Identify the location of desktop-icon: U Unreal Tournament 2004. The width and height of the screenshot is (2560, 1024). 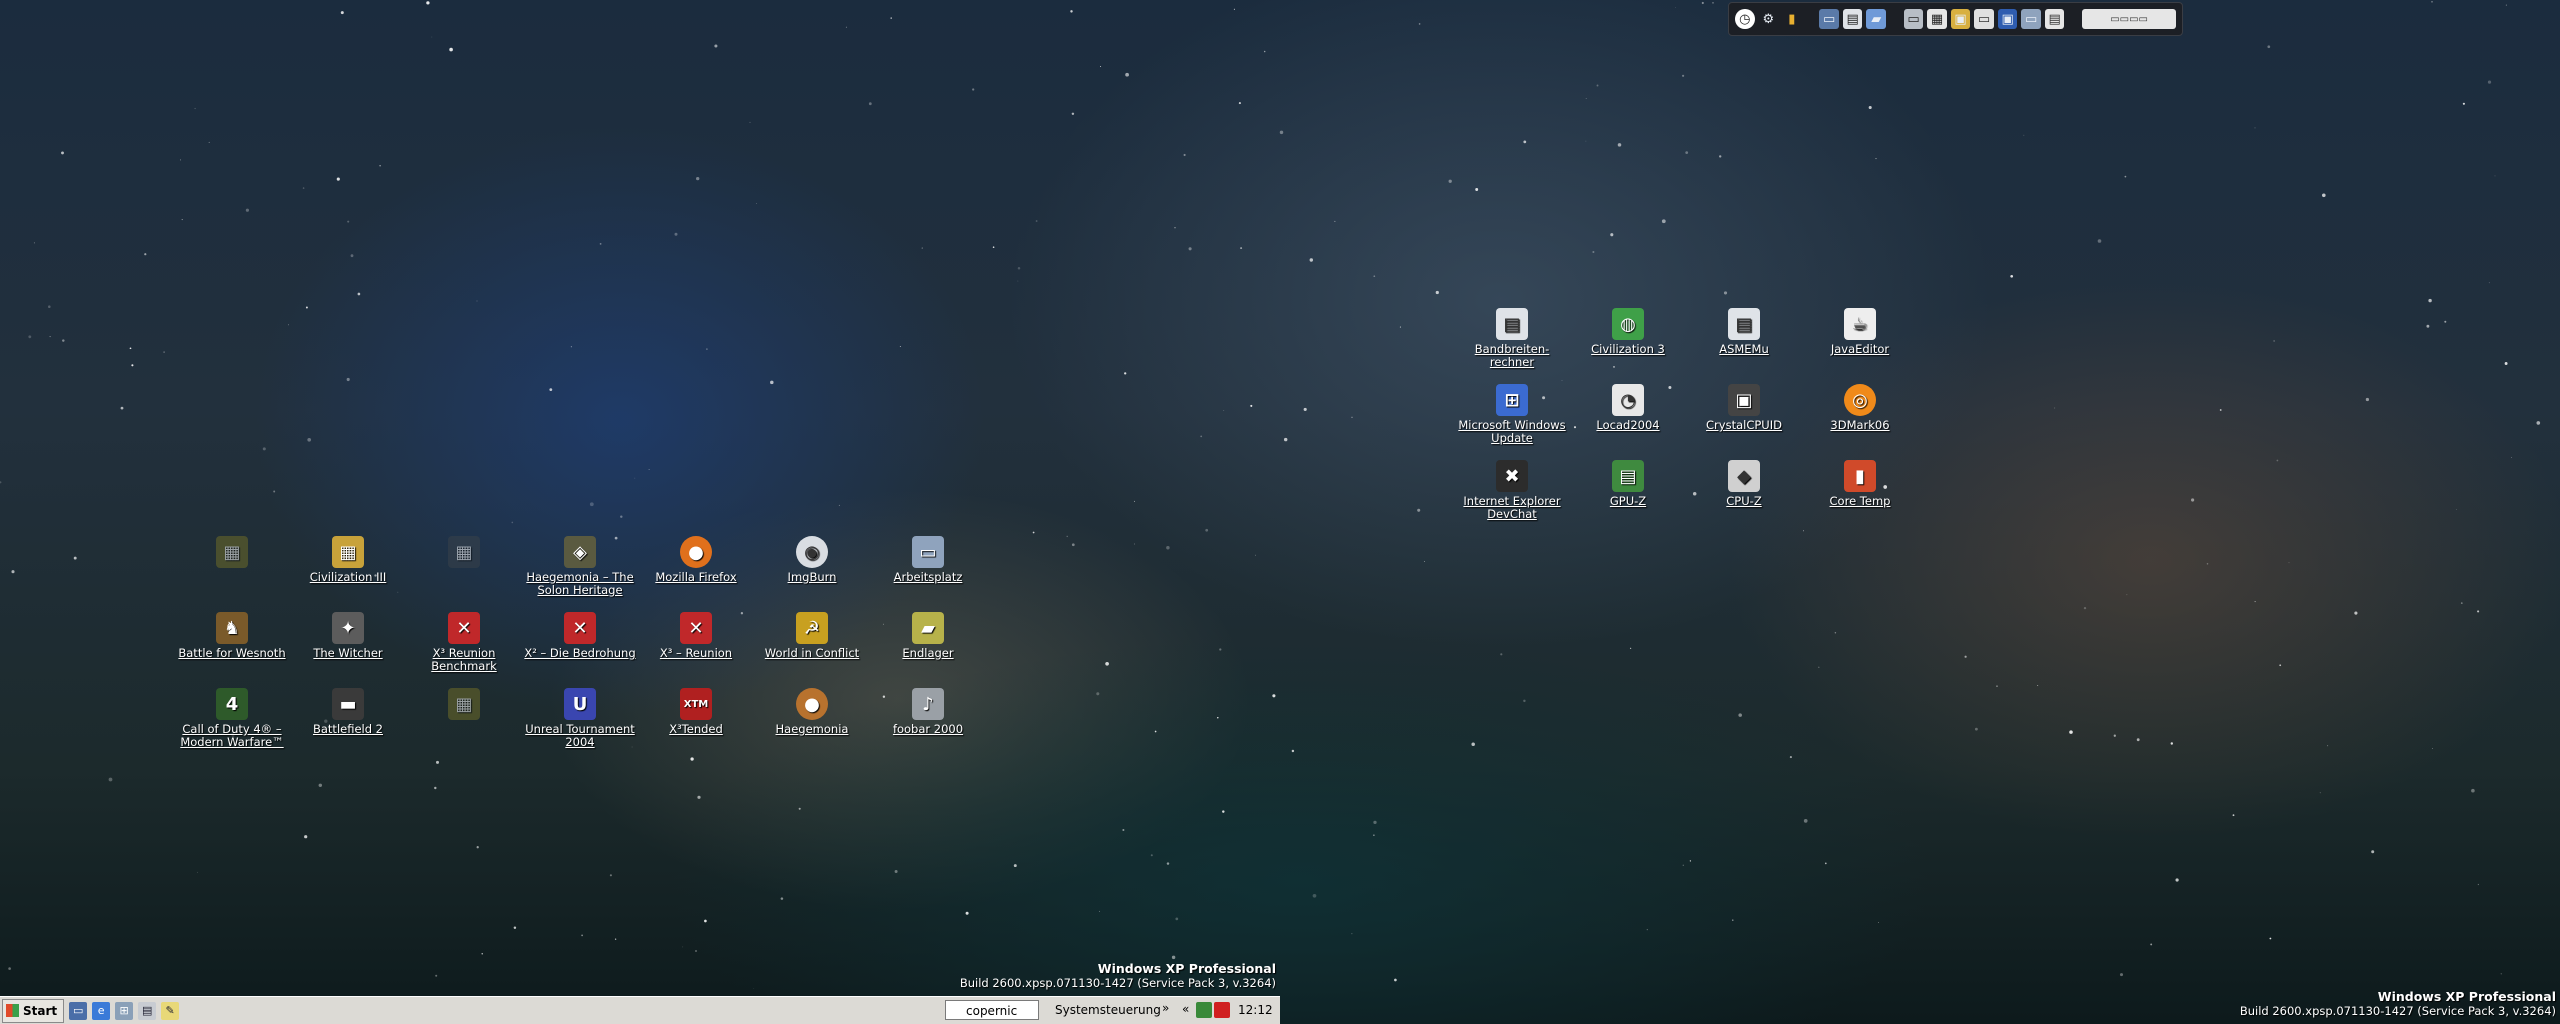
(580, 718).